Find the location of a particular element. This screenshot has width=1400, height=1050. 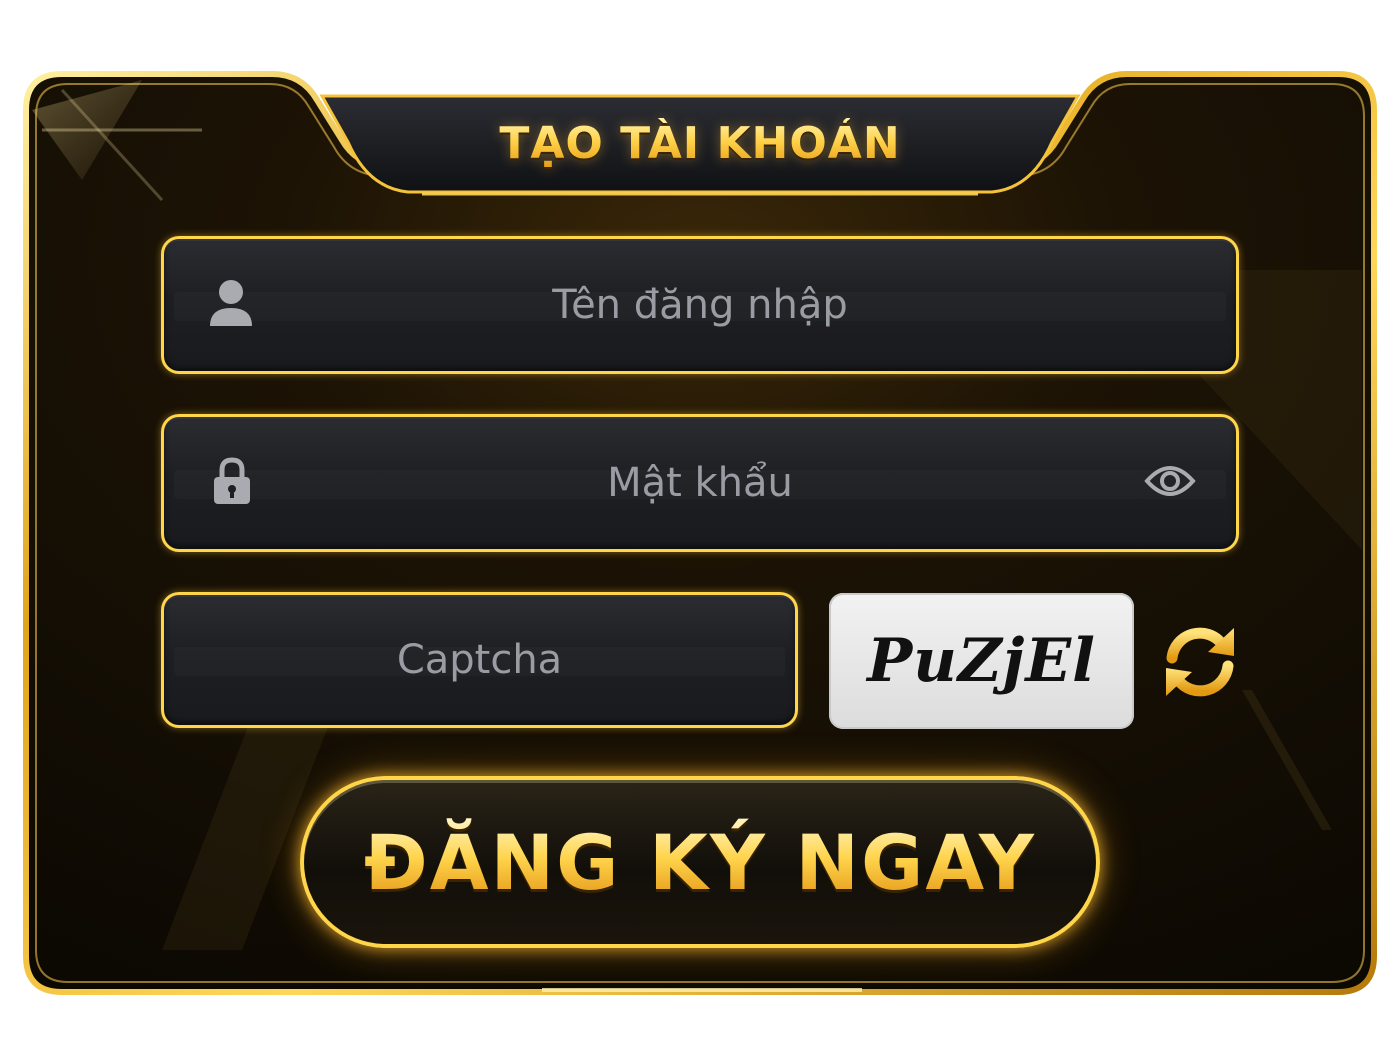

captcha-image: PuZjEl is located at coordinates (981, 661).